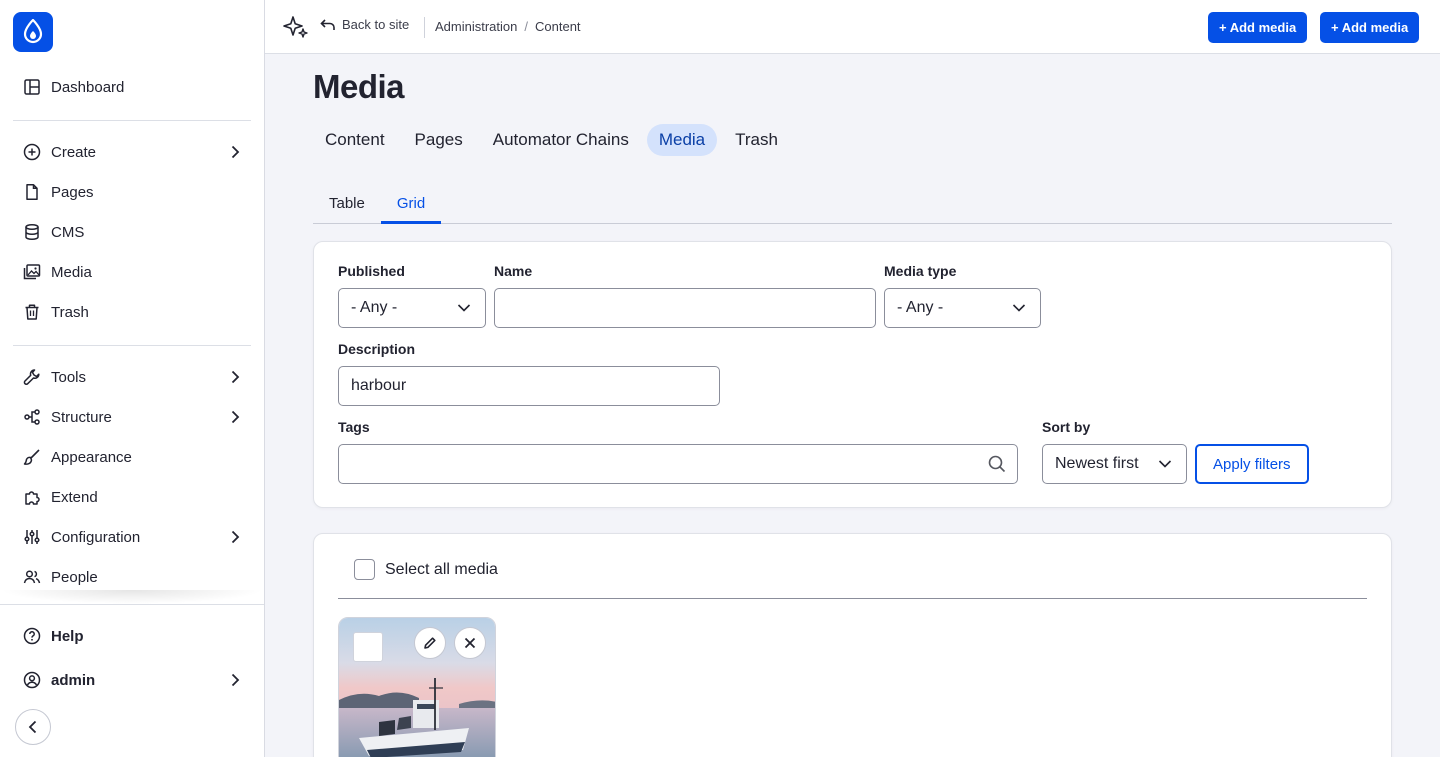 This screenshot has height=757, width=1440. I want to click on tags-input, so click(678, 464).